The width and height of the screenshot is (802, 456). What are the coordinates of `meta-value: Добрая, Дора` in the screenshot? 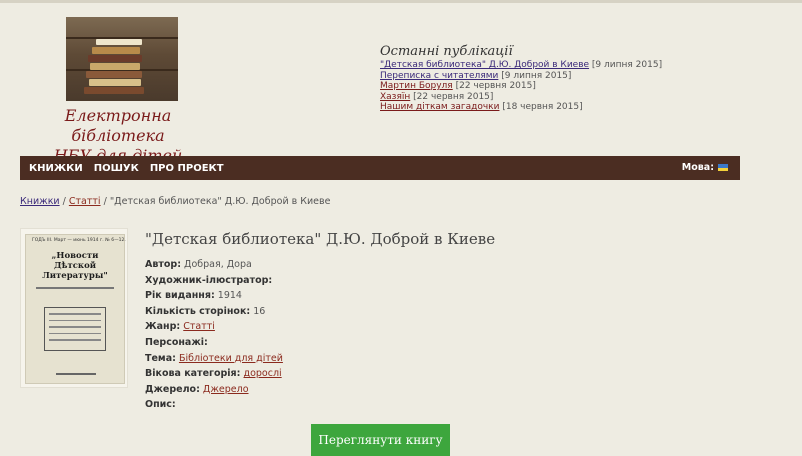 It's located at (218, 264).